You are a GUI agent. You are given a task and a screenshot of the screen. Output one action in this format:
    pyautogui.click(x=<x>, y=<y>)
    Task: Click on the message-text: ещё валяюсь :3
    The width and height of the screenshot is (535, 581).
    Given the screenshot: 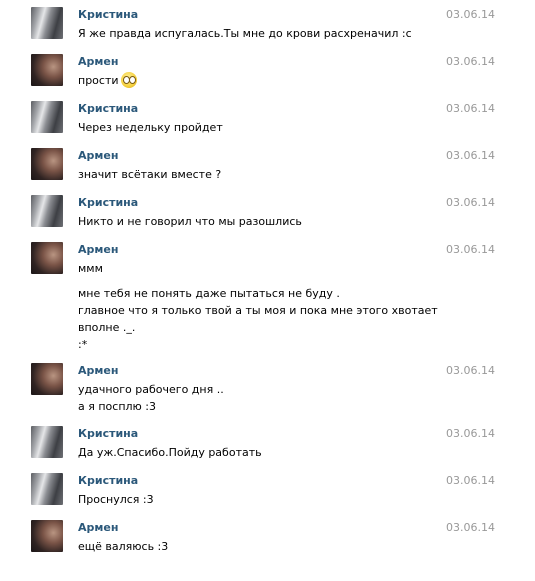 What is the action you would take?
    pyautogui.click(x=123, y=546)
    